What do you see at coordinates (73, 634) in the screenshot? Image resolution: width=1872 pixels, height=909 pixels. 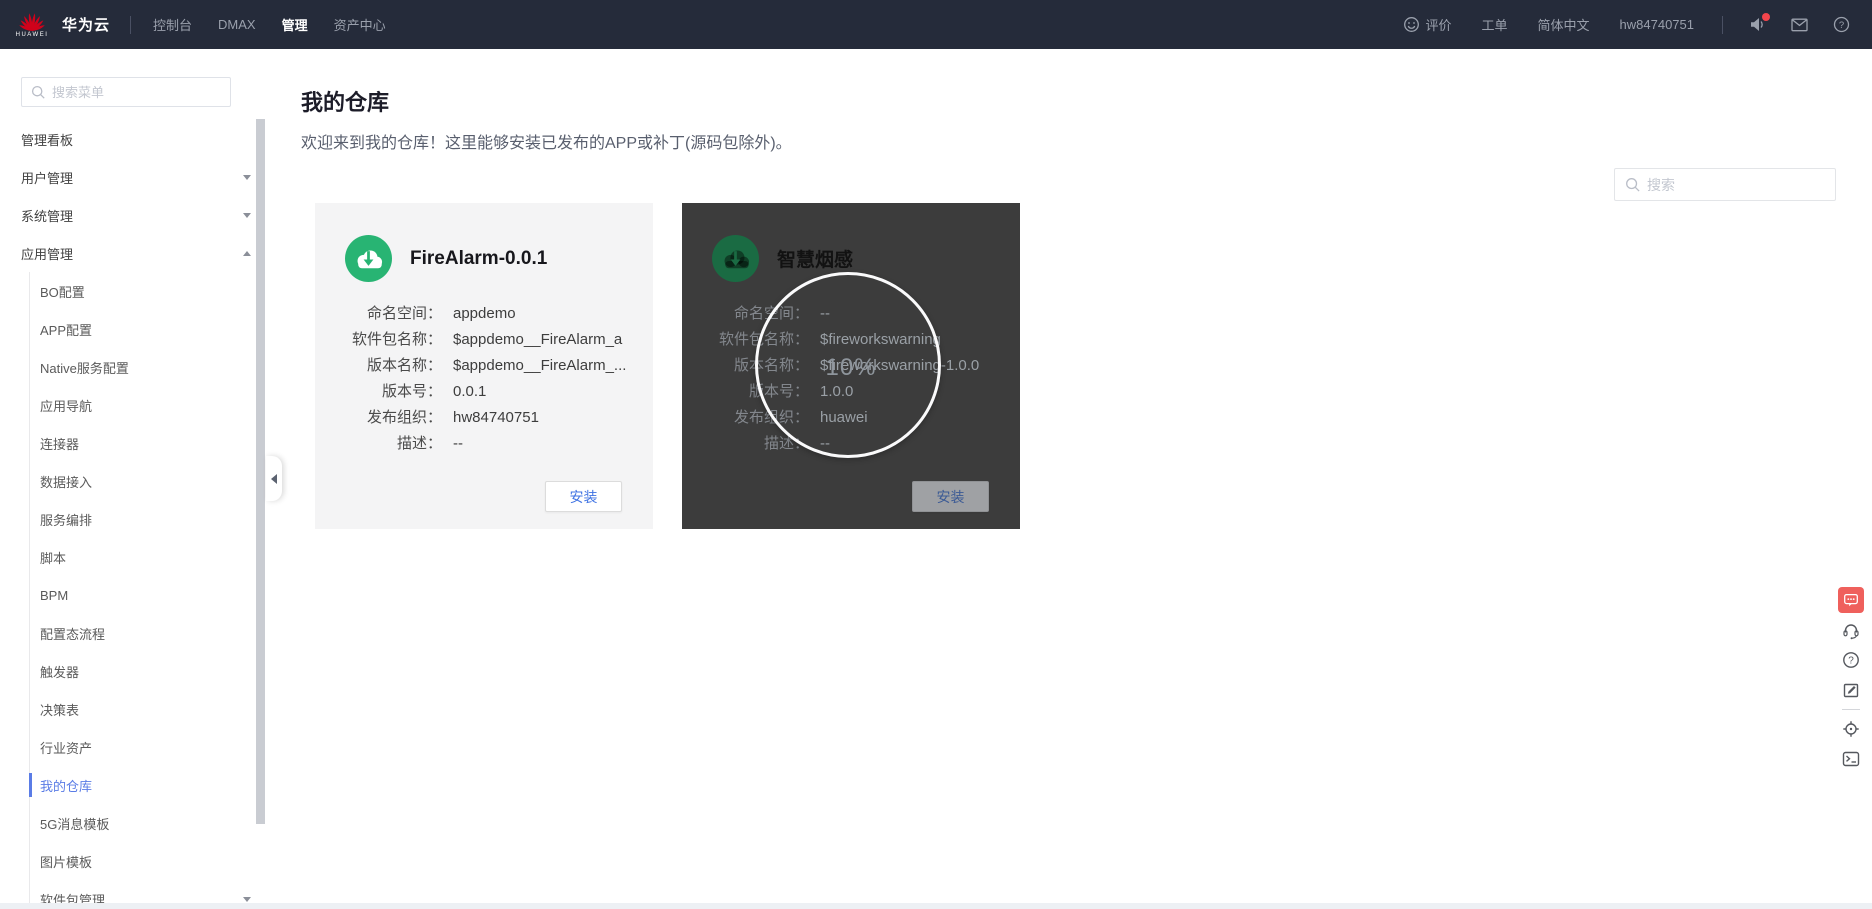 I see `sidebar-item-label: 配置态流程` at bounding box center [73, 634].